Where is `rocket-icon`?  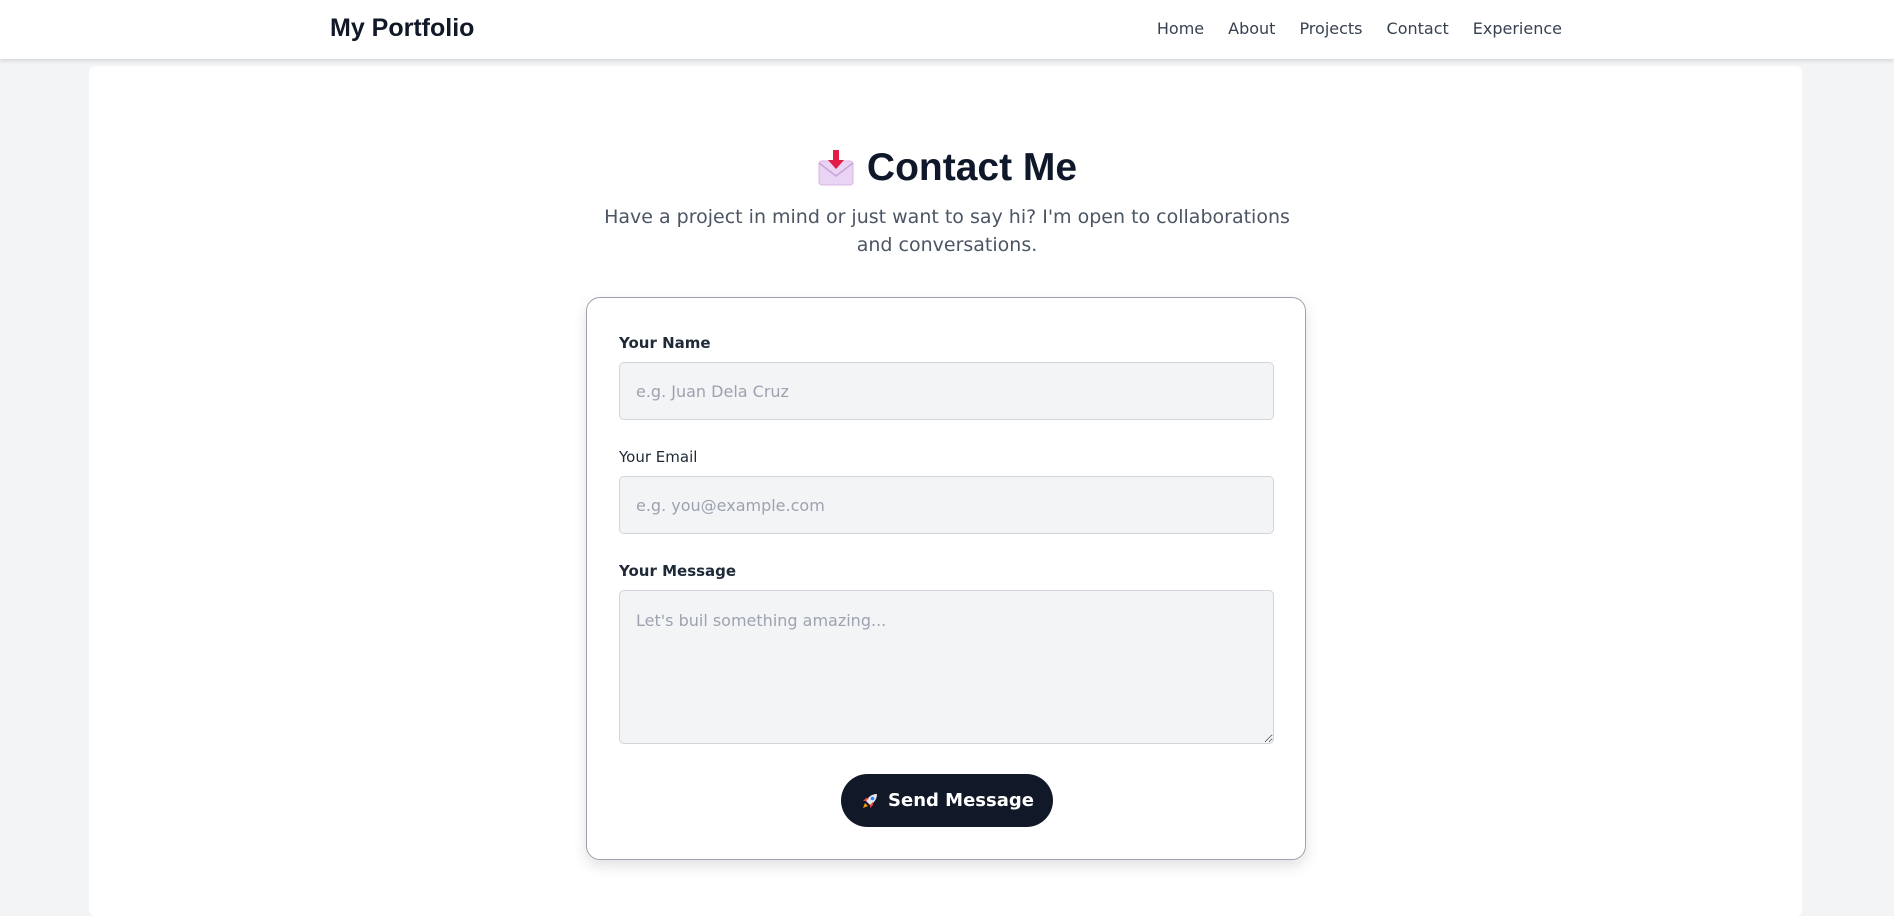 rocket-icon is located at coordinates (870, 801).